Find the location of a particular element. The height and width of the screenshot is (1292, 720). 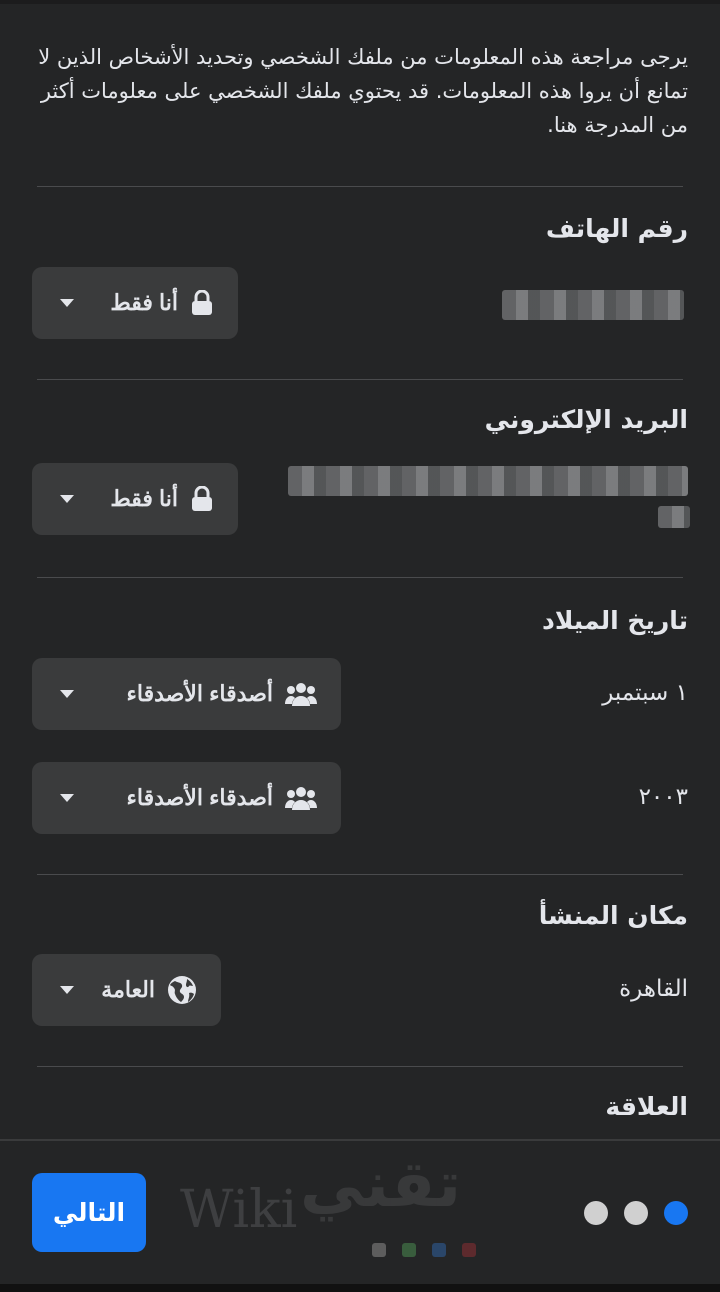

email-privacy-button: أنا فقط is located at coordinates (135, 499).